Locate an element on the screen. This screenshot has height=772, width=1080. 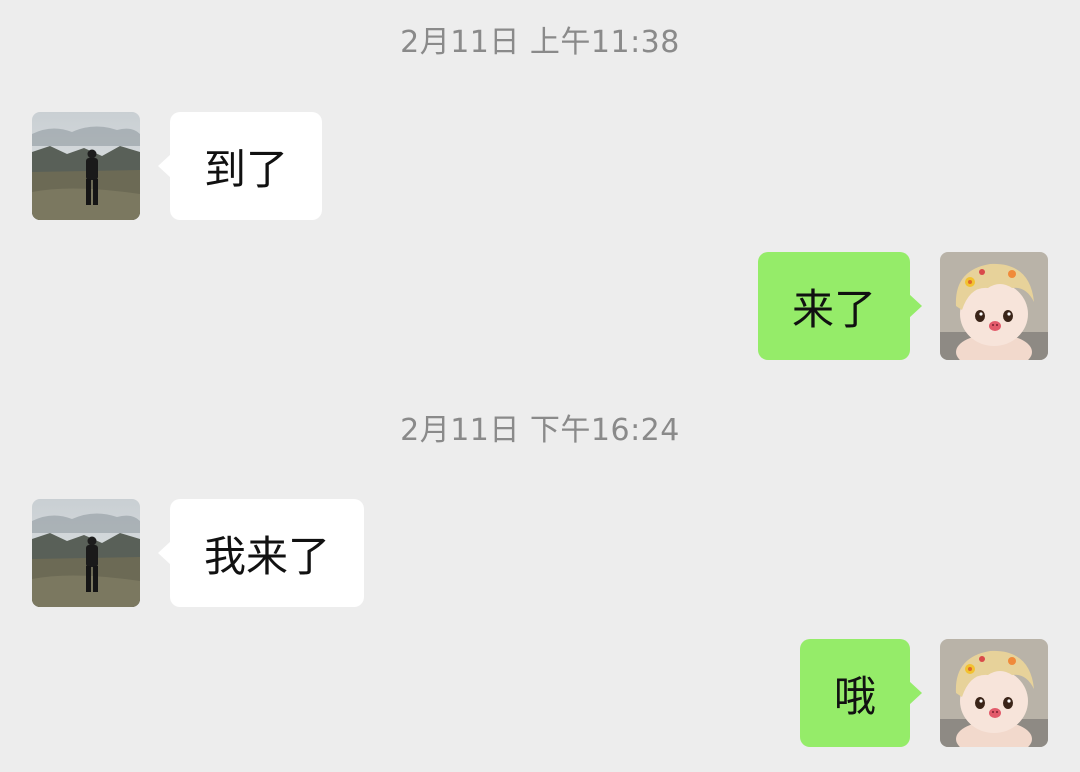
incoming-message-bubble: 我来了 is located at coordinates (261, 553).